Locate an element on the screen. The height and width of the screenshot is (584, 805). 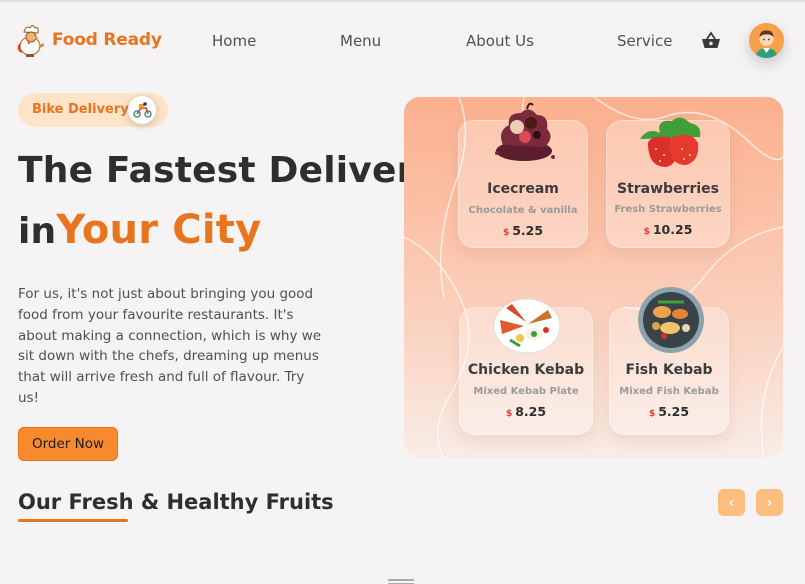
delivery-scooter-icon is located at coordinates (142, 110).